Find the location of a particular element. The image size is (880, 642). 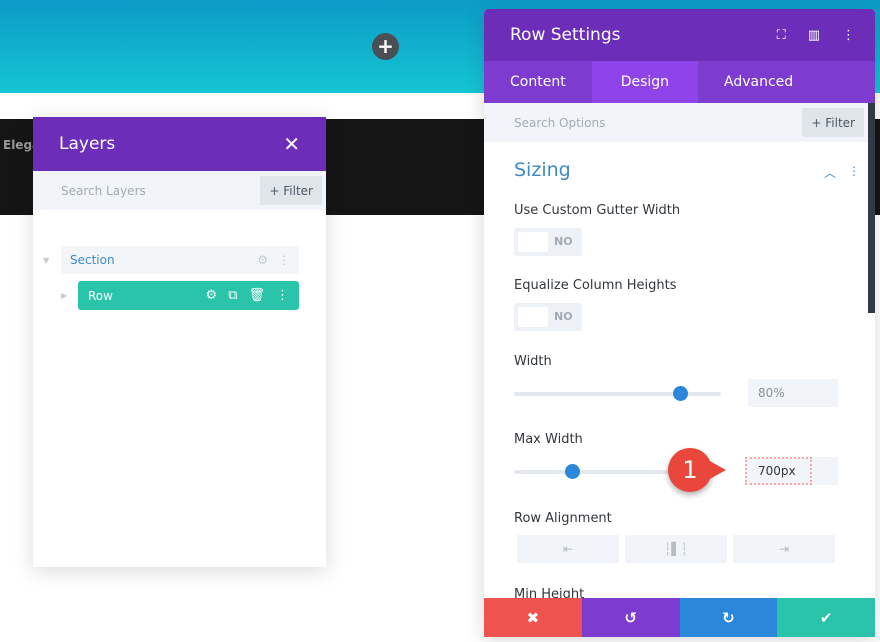

expand-arrow-icon: ▶ is located at coordinates (64, 295).